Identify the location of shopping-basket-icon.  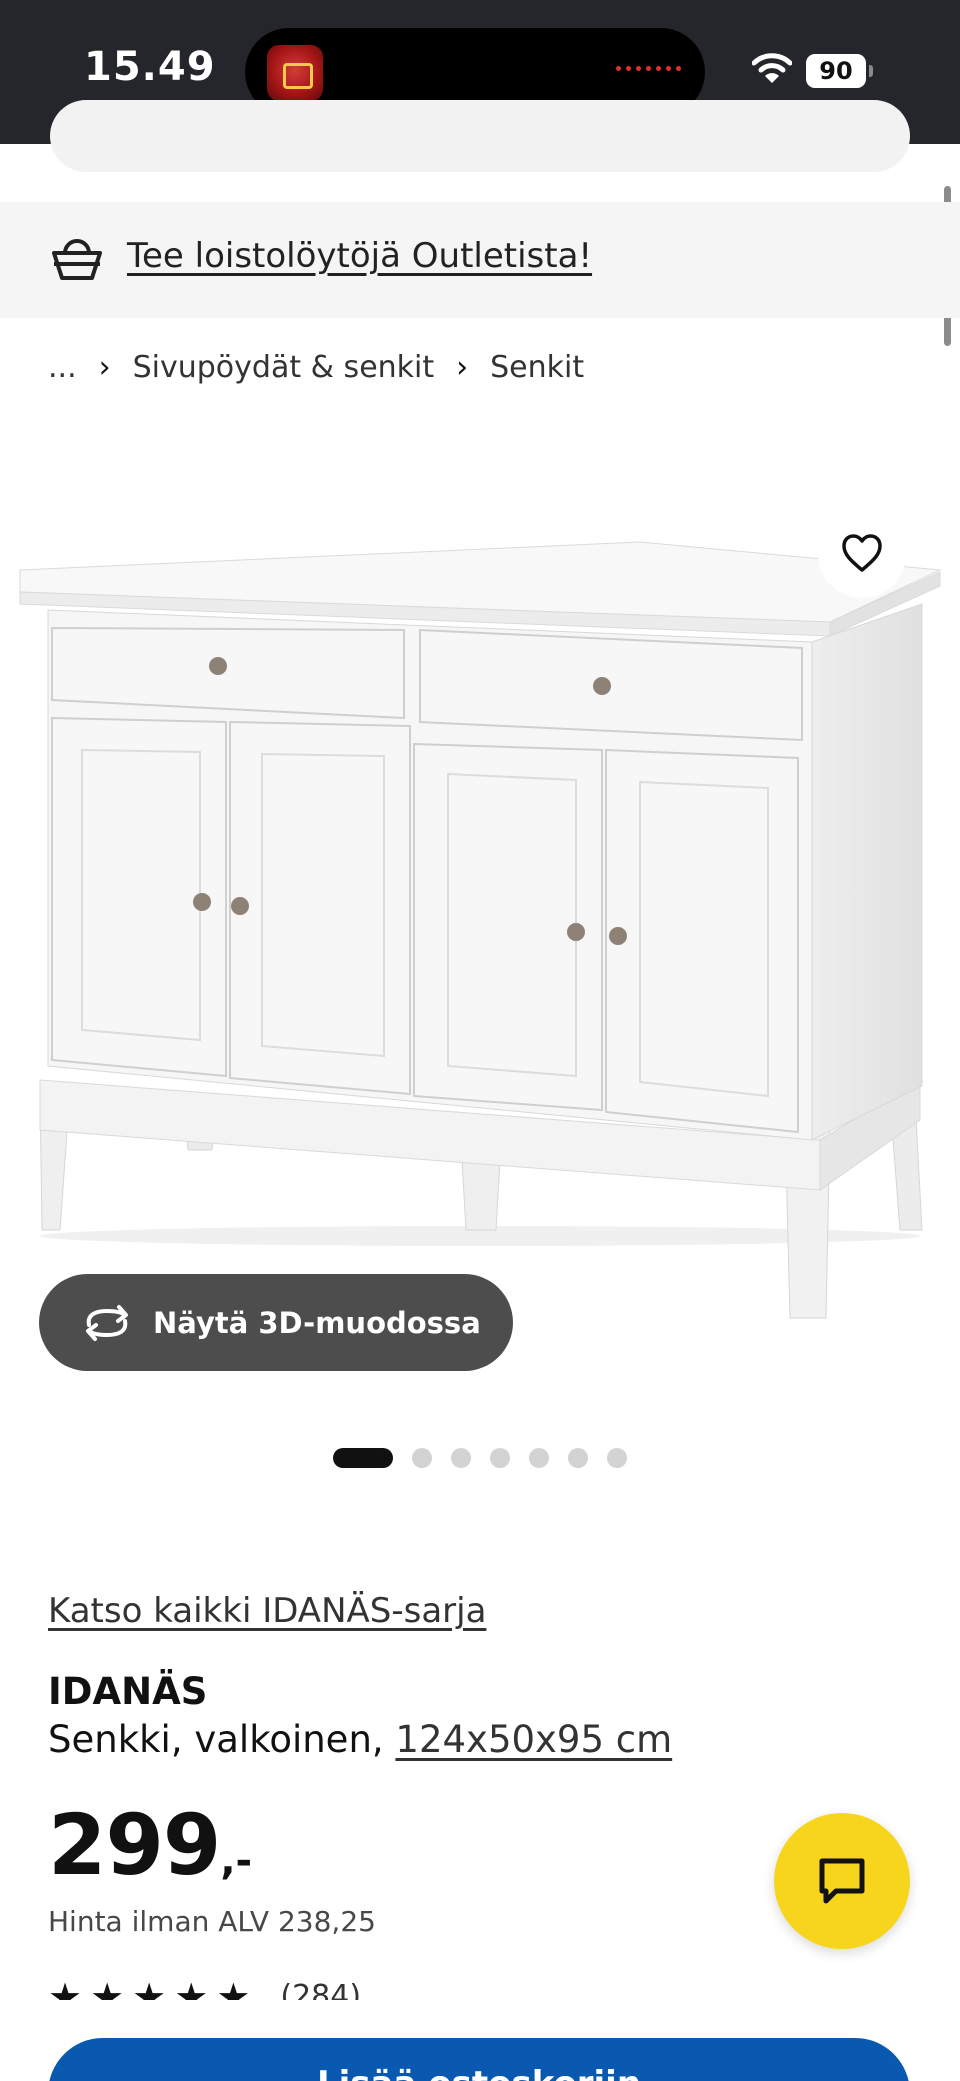
(77, 259).